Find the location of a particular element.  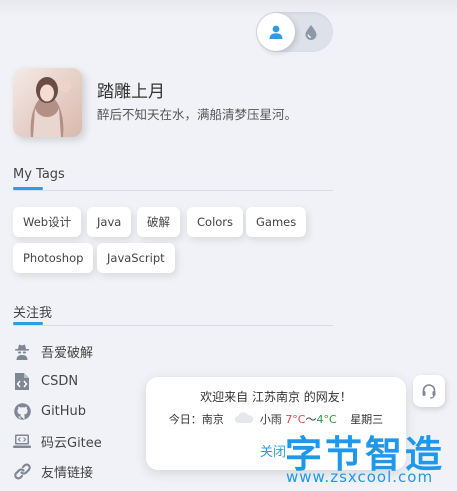

spy-icon is located at coordinates (22, 351).